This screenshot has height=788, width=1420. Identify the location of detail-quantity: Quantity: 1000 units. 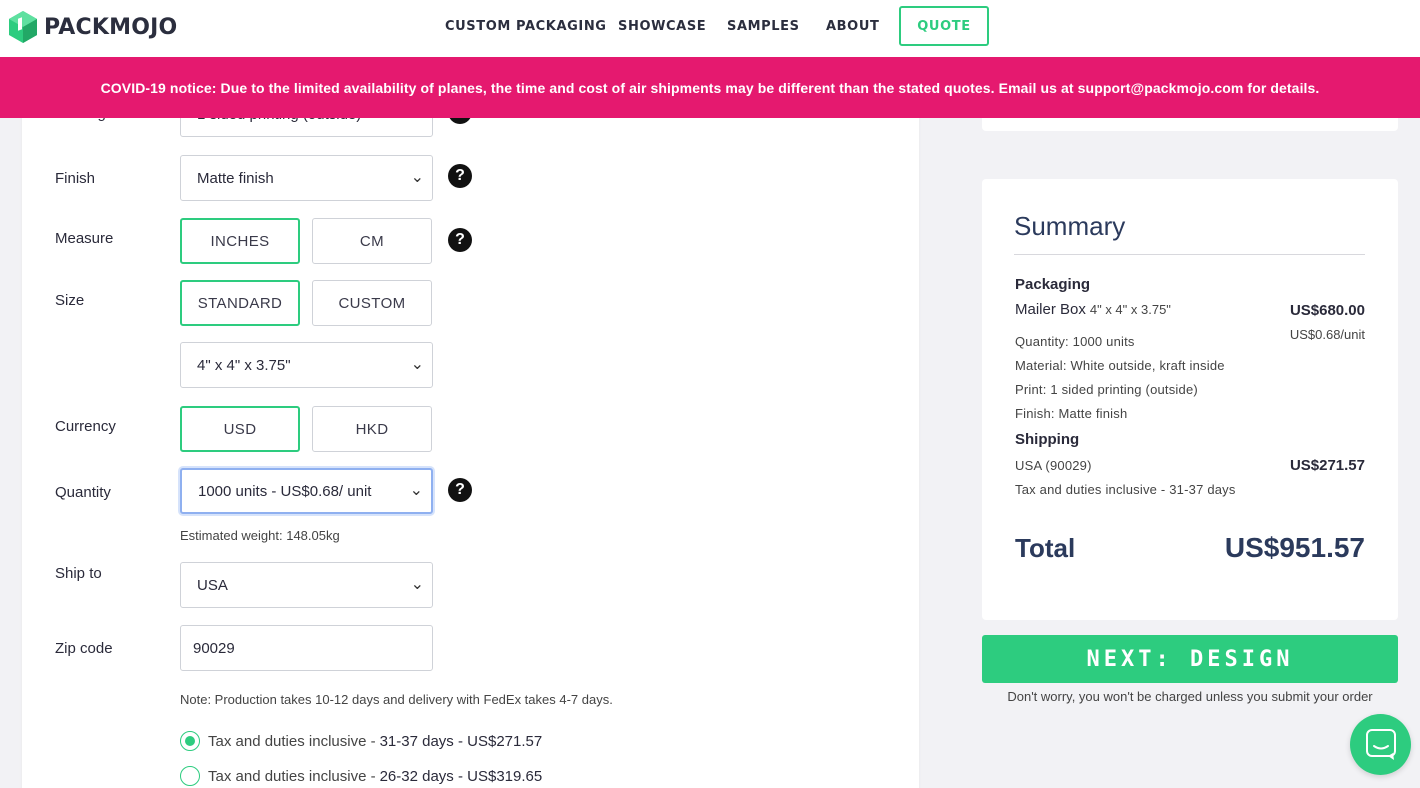
(1075, 341).